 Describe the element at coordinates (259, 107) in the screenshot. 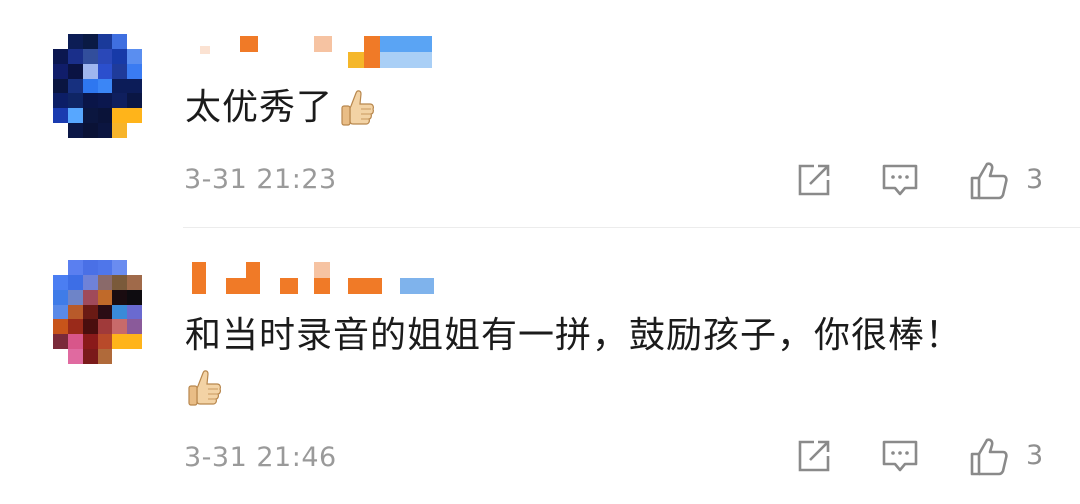

I see `comment-text-content: 太优秀了` at that location.